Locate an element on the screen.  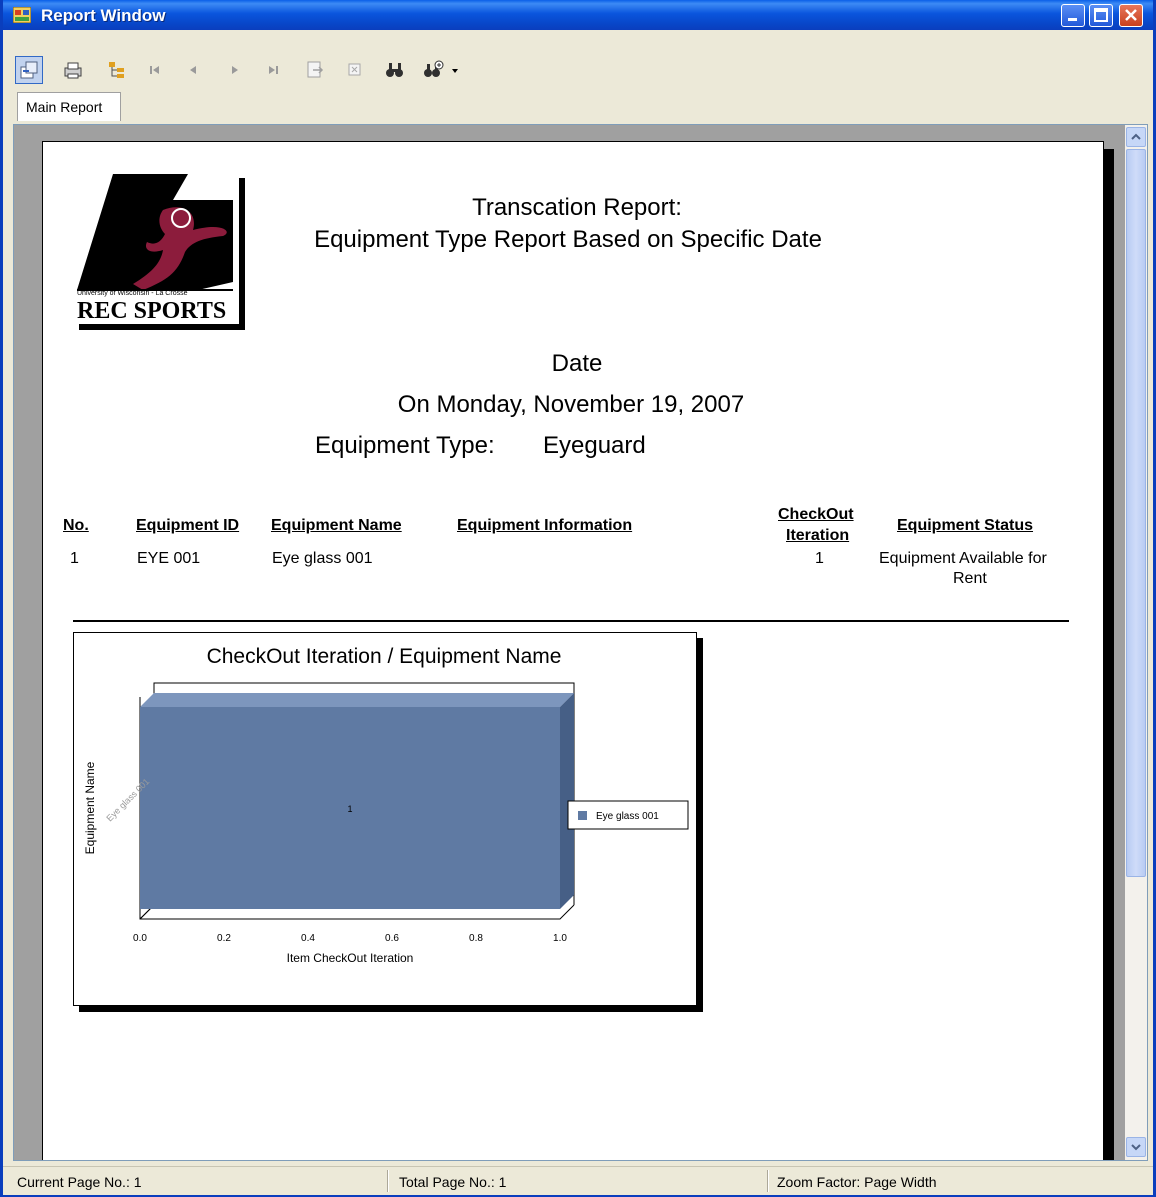
x-tick-label: 1.0 is located at coordinates (560, 938).